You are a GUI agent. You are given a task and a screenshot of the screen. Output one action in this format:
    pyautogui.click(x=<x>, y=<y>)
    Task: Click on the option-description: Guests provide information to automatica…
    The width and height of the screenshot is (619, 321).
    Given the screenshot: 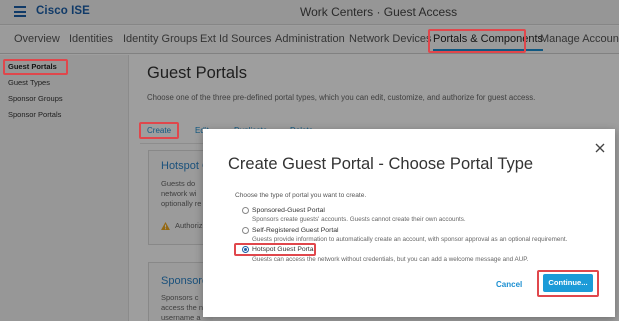 What is the action you would take?
    pyautogui.click(x=410, y=239)
    